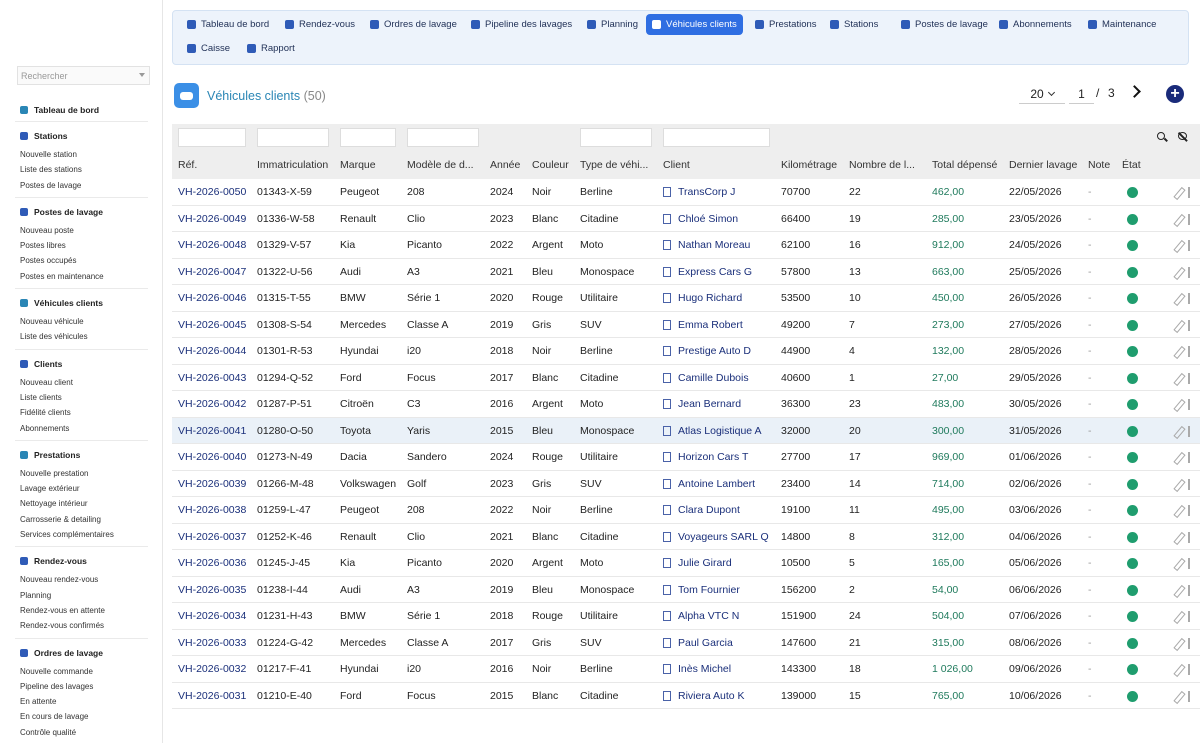 The width and height of the screenshot is (1200, 743). What do you see at coordinates (1122, 24) in the screenshot?
I see `nav-tab: Maintenance` at bounding box center [1122, 24].